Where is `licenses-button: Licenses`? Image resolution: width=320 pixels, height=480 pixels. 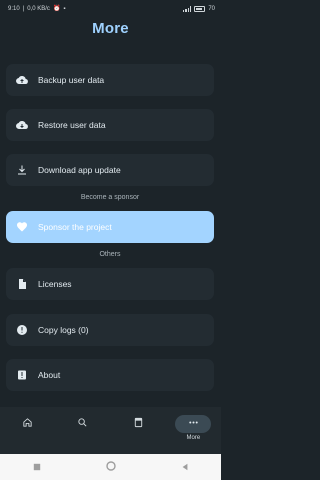 licenses-button: Licenses is located at coordinates (110, 284).